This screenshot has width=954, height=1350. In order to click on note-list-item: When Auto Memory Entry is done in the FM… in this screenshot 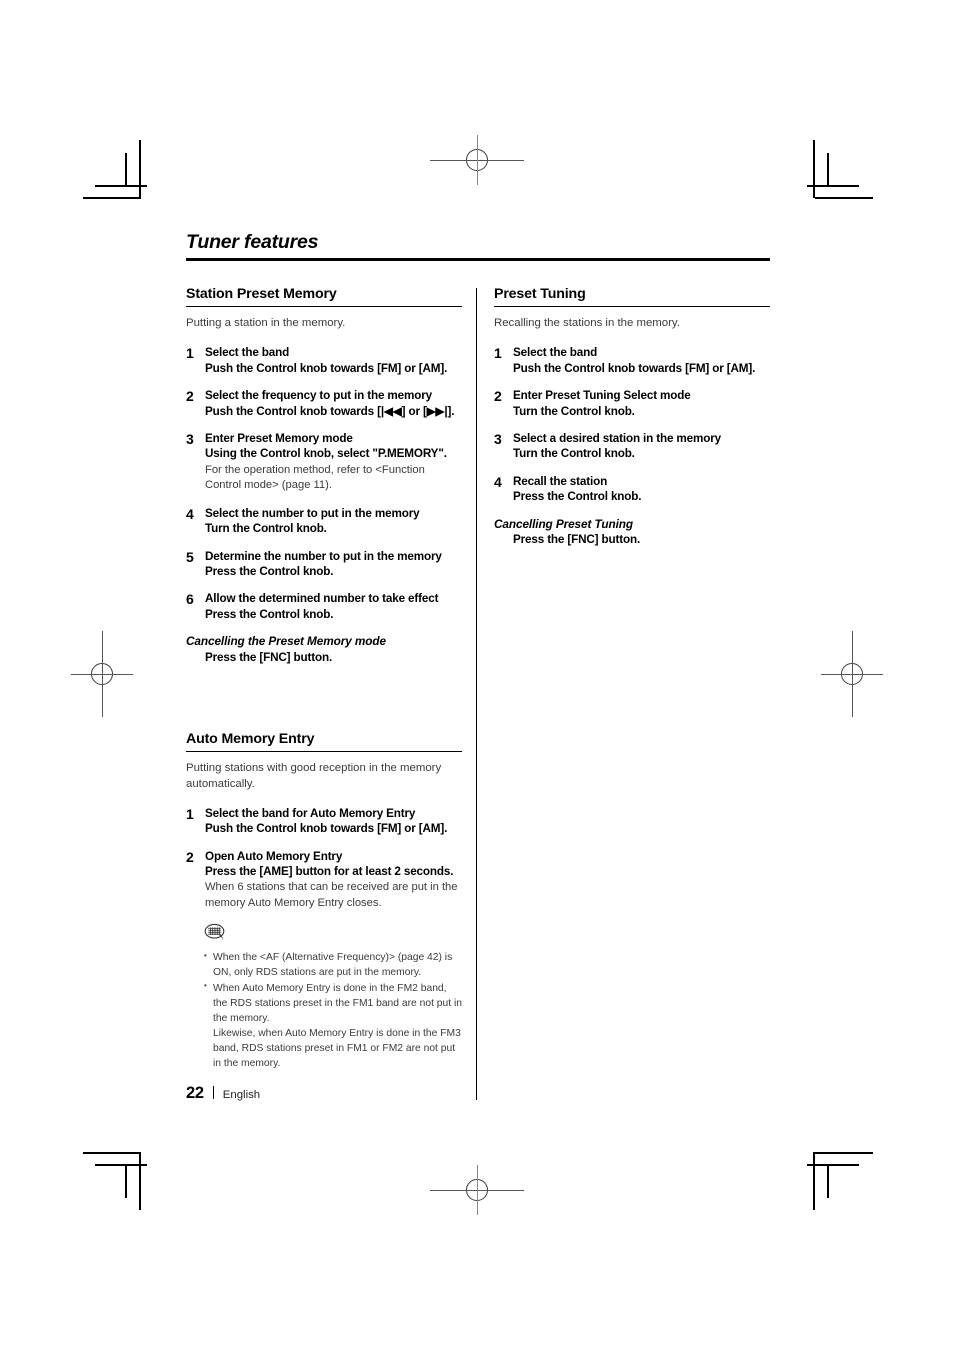, I will do `click(333, 1026)`.